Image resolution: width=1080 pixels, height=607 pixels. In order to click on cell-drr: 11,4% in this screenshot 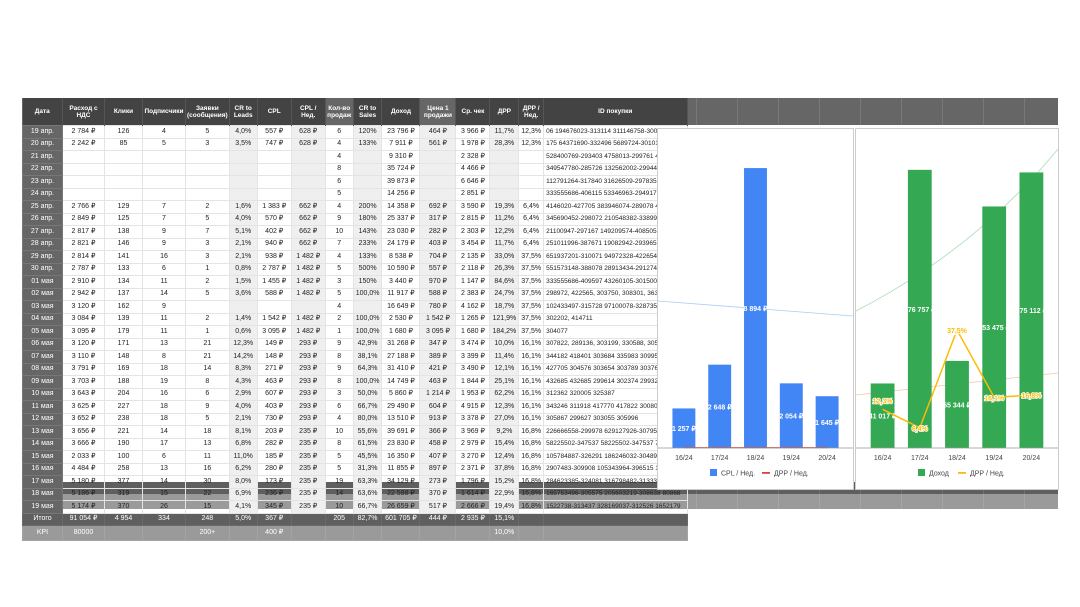, I will do `click(504, 357)`.